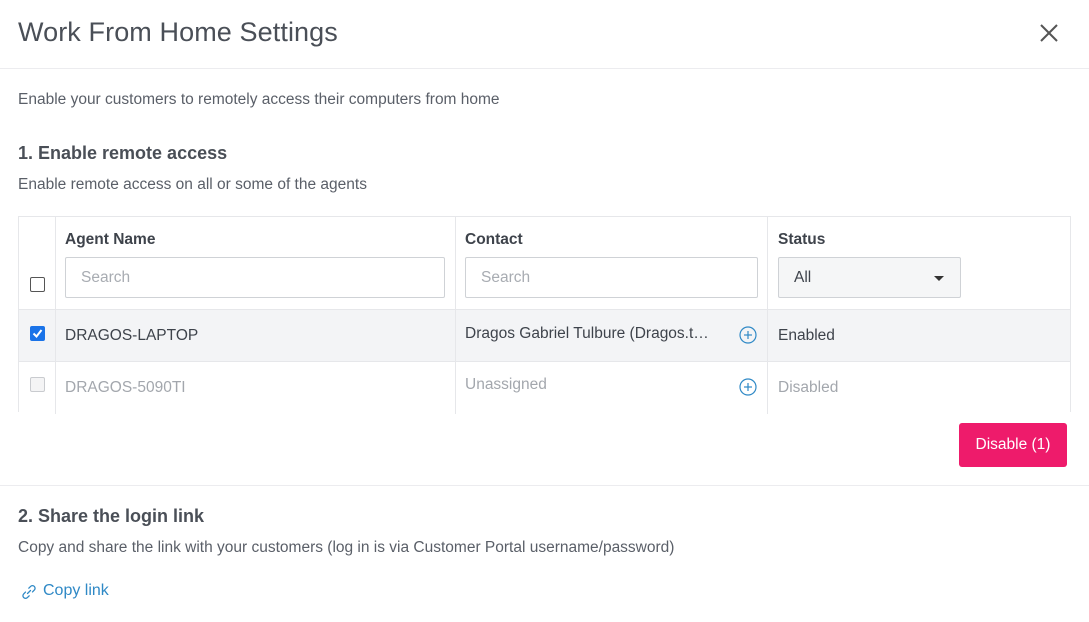 Image resolution: width=1089 pixels, height=622 pixels. What do you see at coordinates (806, 335) in the screenshot?
I see `status-cell: Enabled` at bounding box center [806, 335].